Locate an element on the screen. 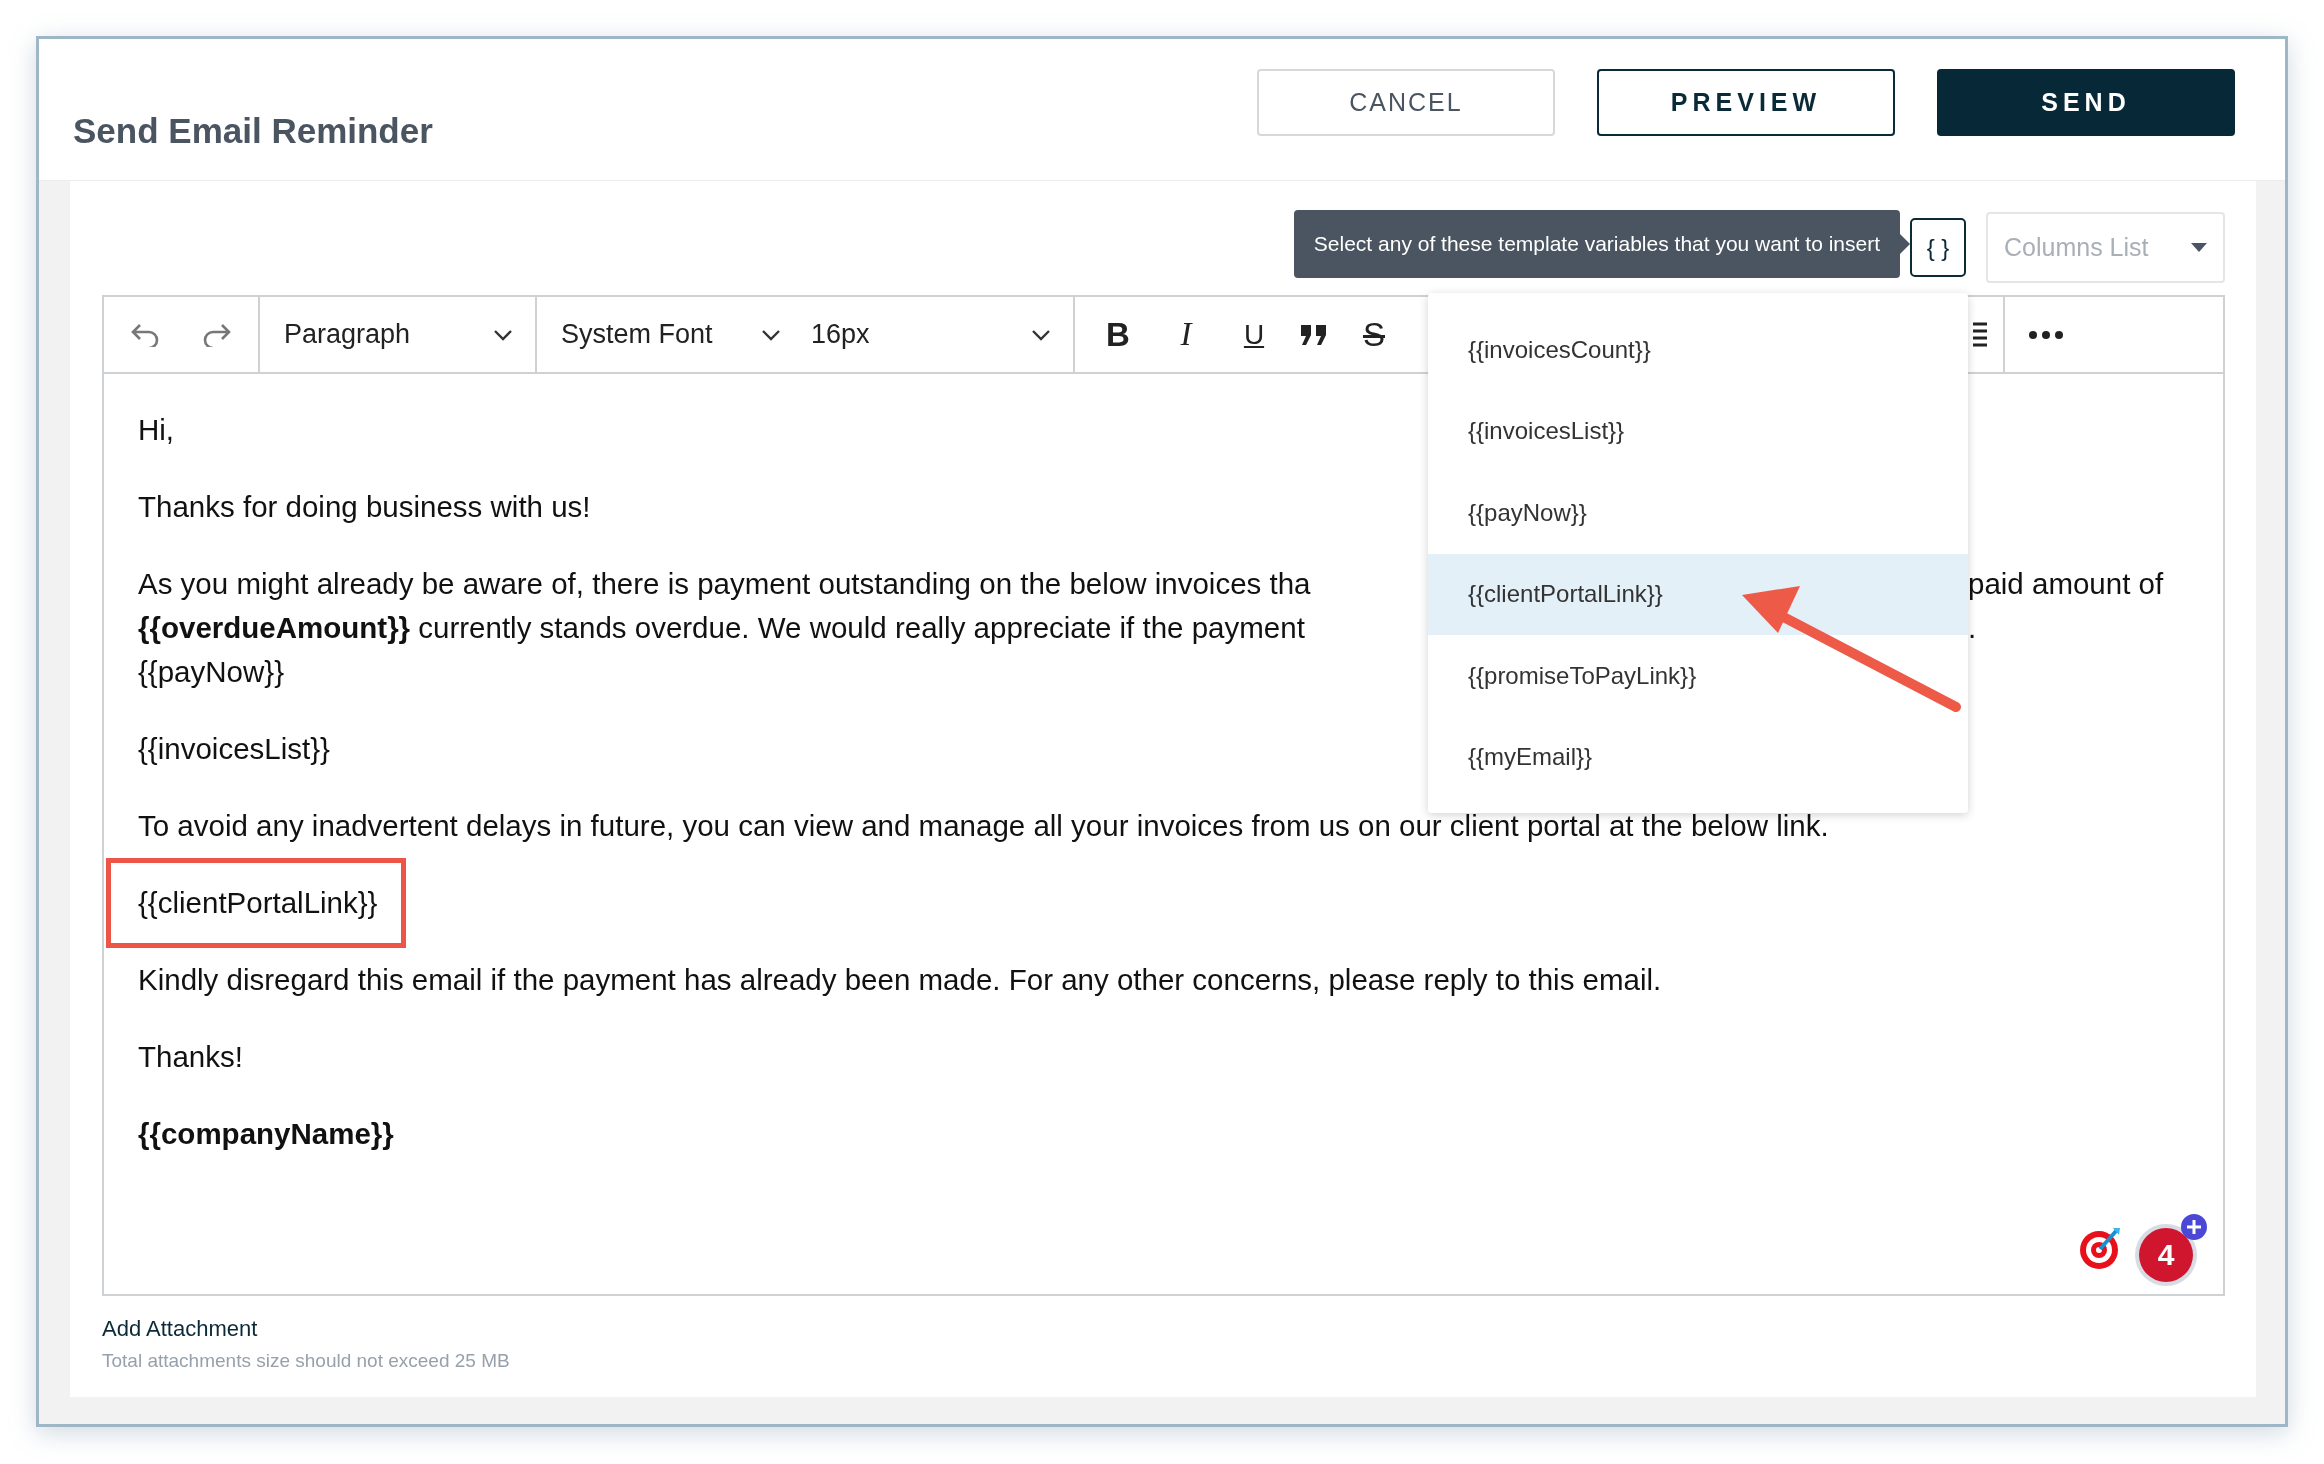 This screenshot has width=2324, height=1464. email-text-fragment: paid amount of is located at coordinates (2066, 584).